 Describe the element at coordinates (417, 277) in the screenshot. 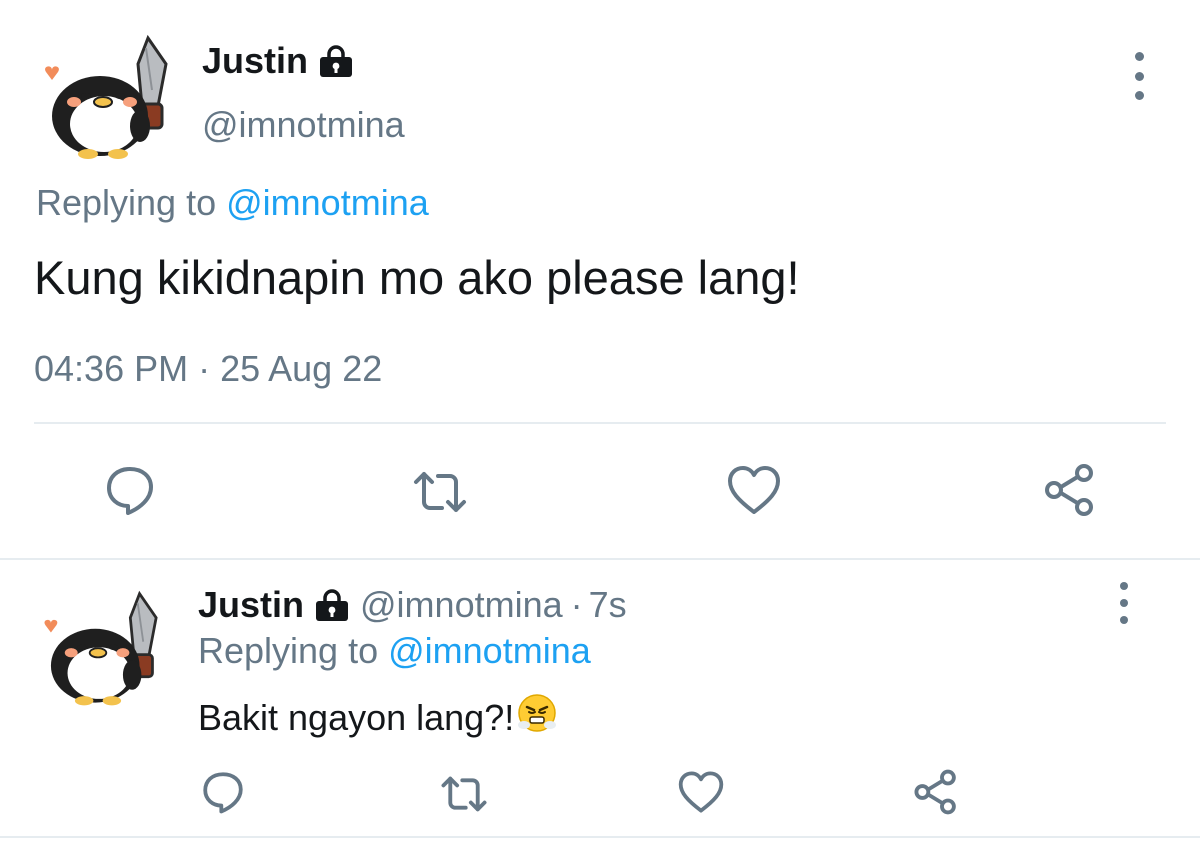

I see `tweet-text: Kung kikidnapin mo ako please lang!` at that location.